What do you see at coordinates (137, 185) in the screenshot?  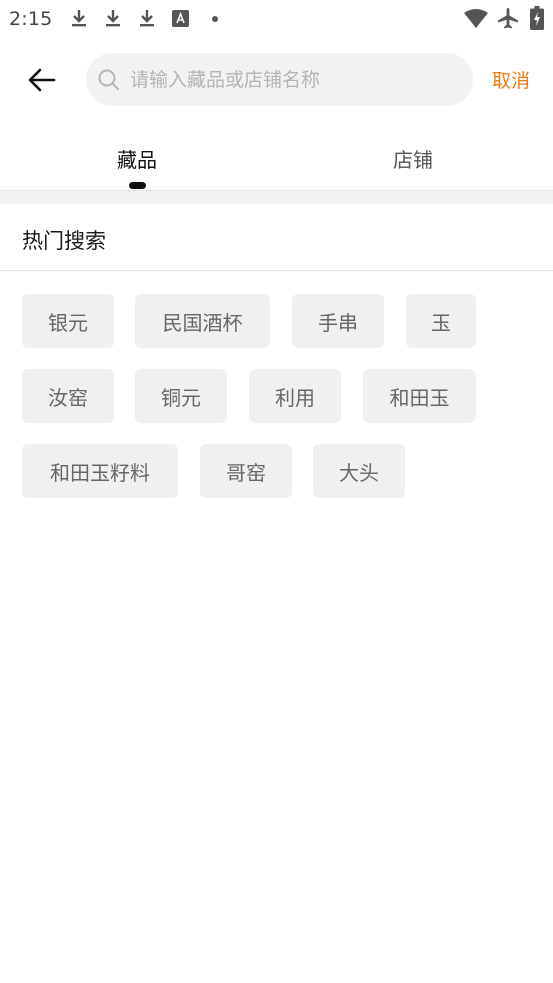 I see `active-tab-indicator` at bounding box center [137, 185].